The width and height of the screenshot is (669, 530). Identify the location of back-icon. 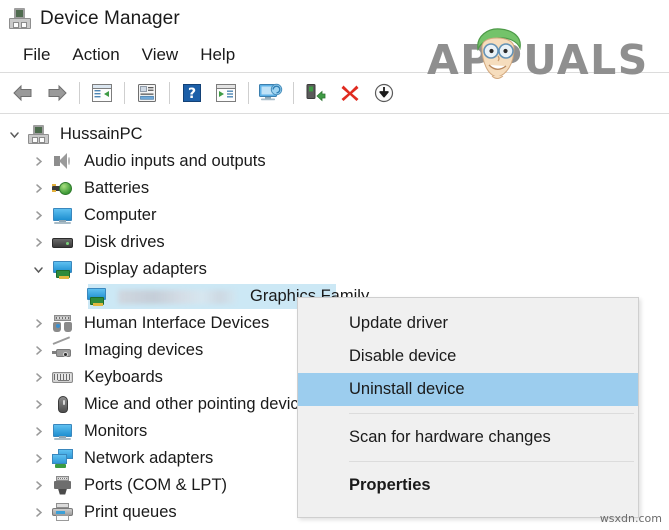
(23, 93).